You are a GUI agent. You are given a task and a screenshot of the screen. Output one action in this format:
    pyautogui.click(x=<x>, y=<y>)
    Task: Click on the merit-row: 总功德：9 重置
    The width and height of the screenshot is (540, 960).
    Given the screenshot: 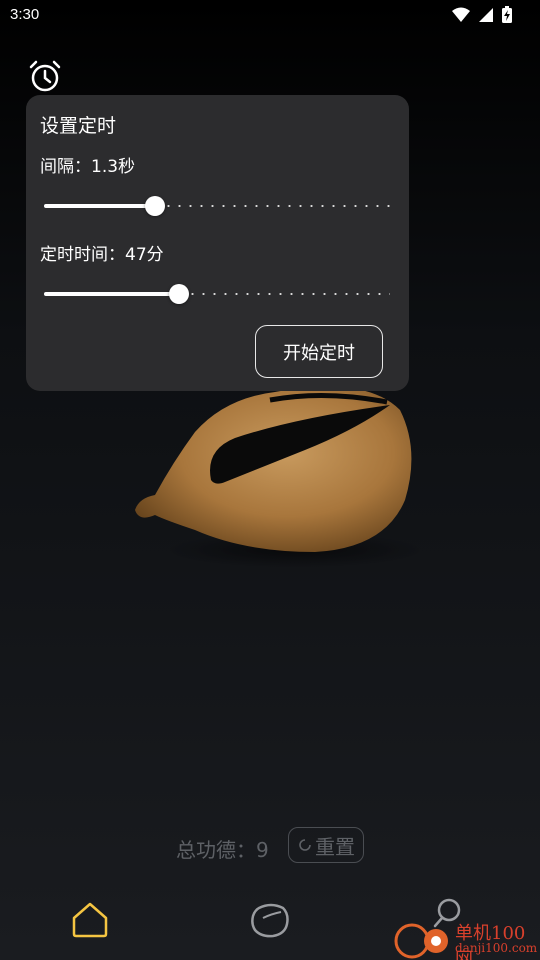 What is the action you would take?
    pyautogui.click(x=270, y=845)
    